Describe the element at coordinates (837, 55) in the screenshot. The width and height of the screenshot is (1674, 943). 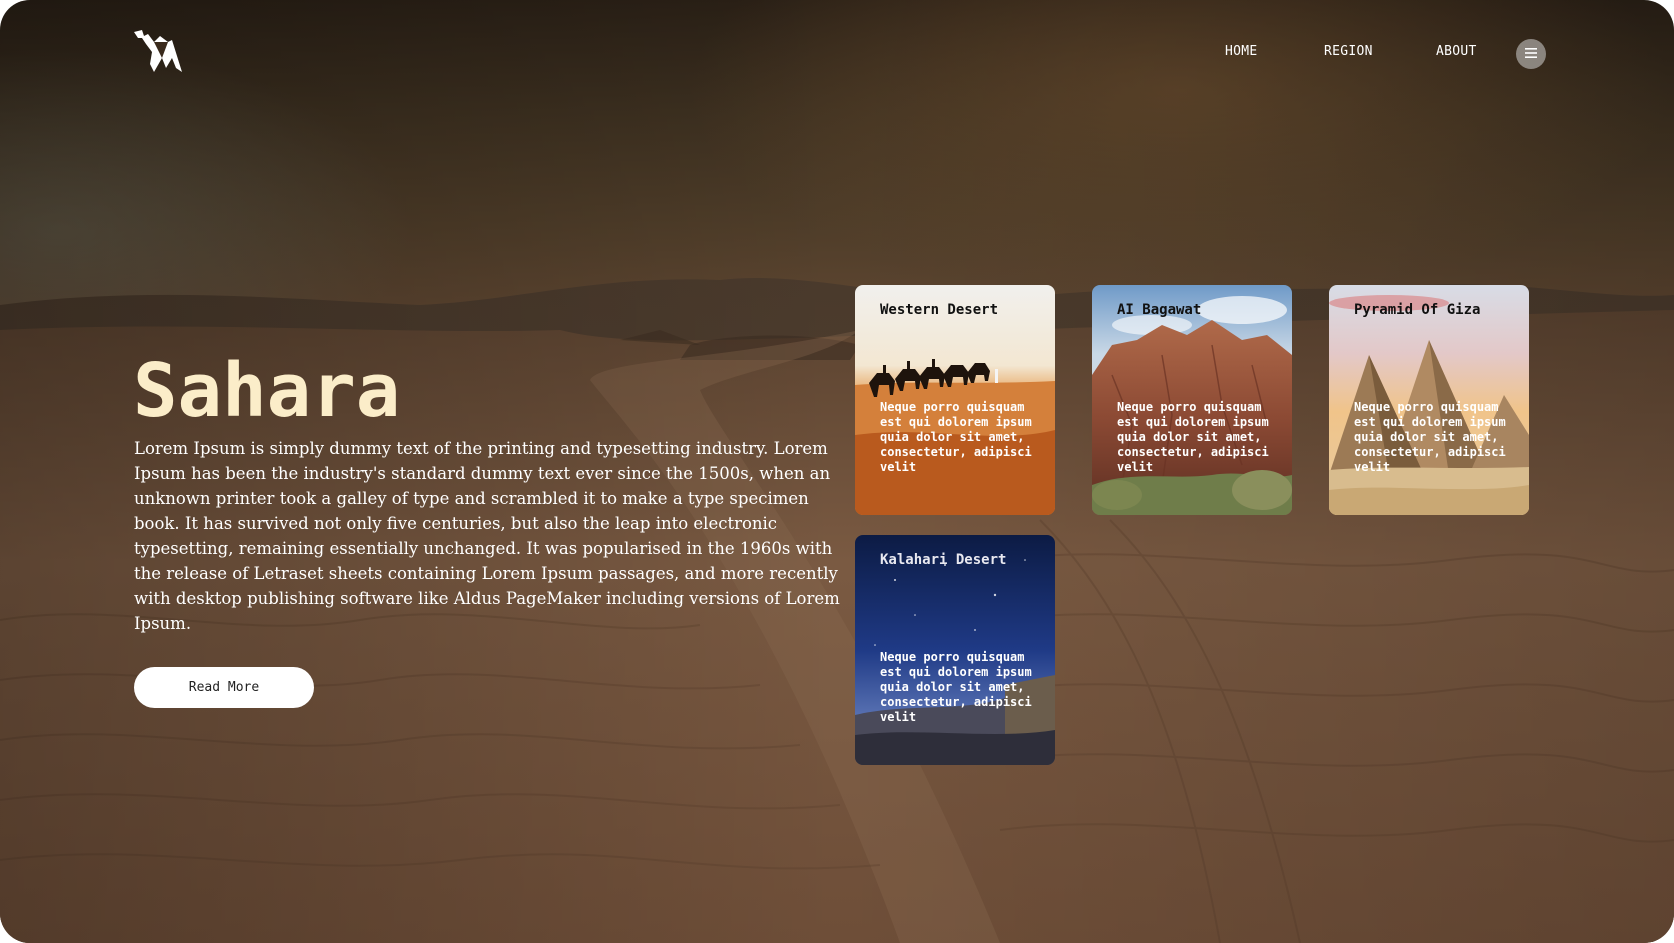
I see `site-header: HOME REGION ABOUT` at that location.